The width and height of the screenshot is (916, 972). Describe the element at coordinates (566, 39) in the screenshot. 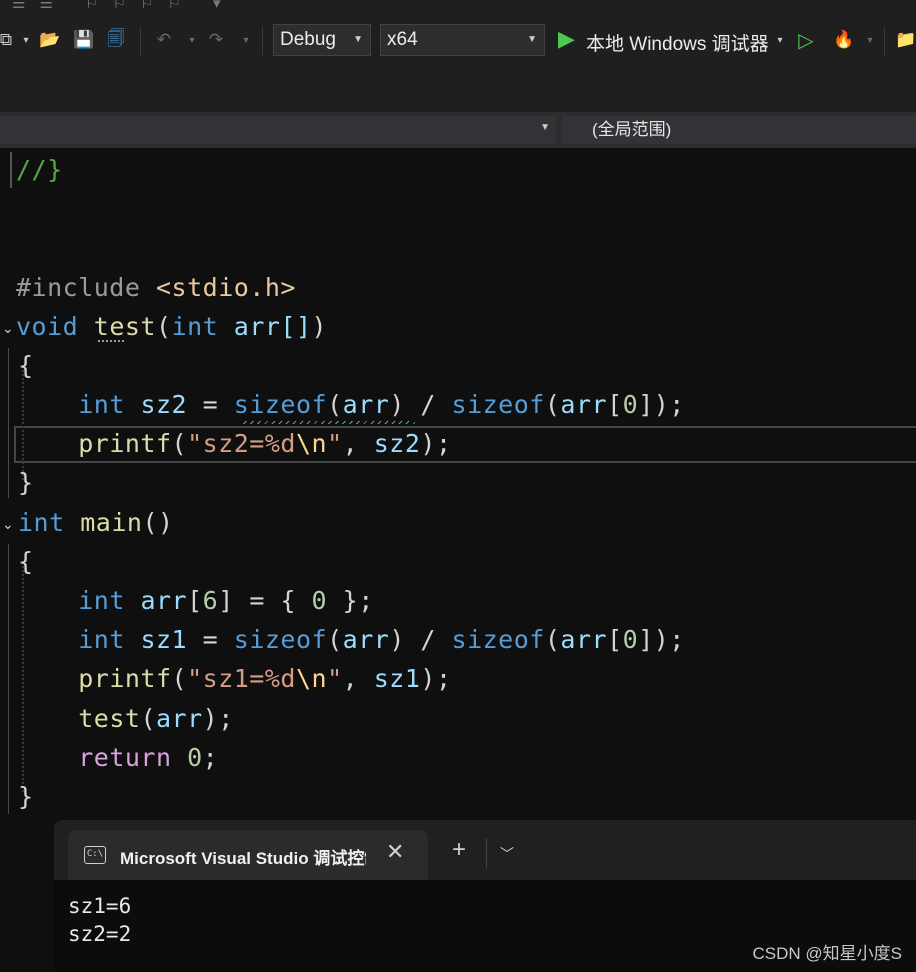

I see `start-debugging-icon: ▶` at that location.